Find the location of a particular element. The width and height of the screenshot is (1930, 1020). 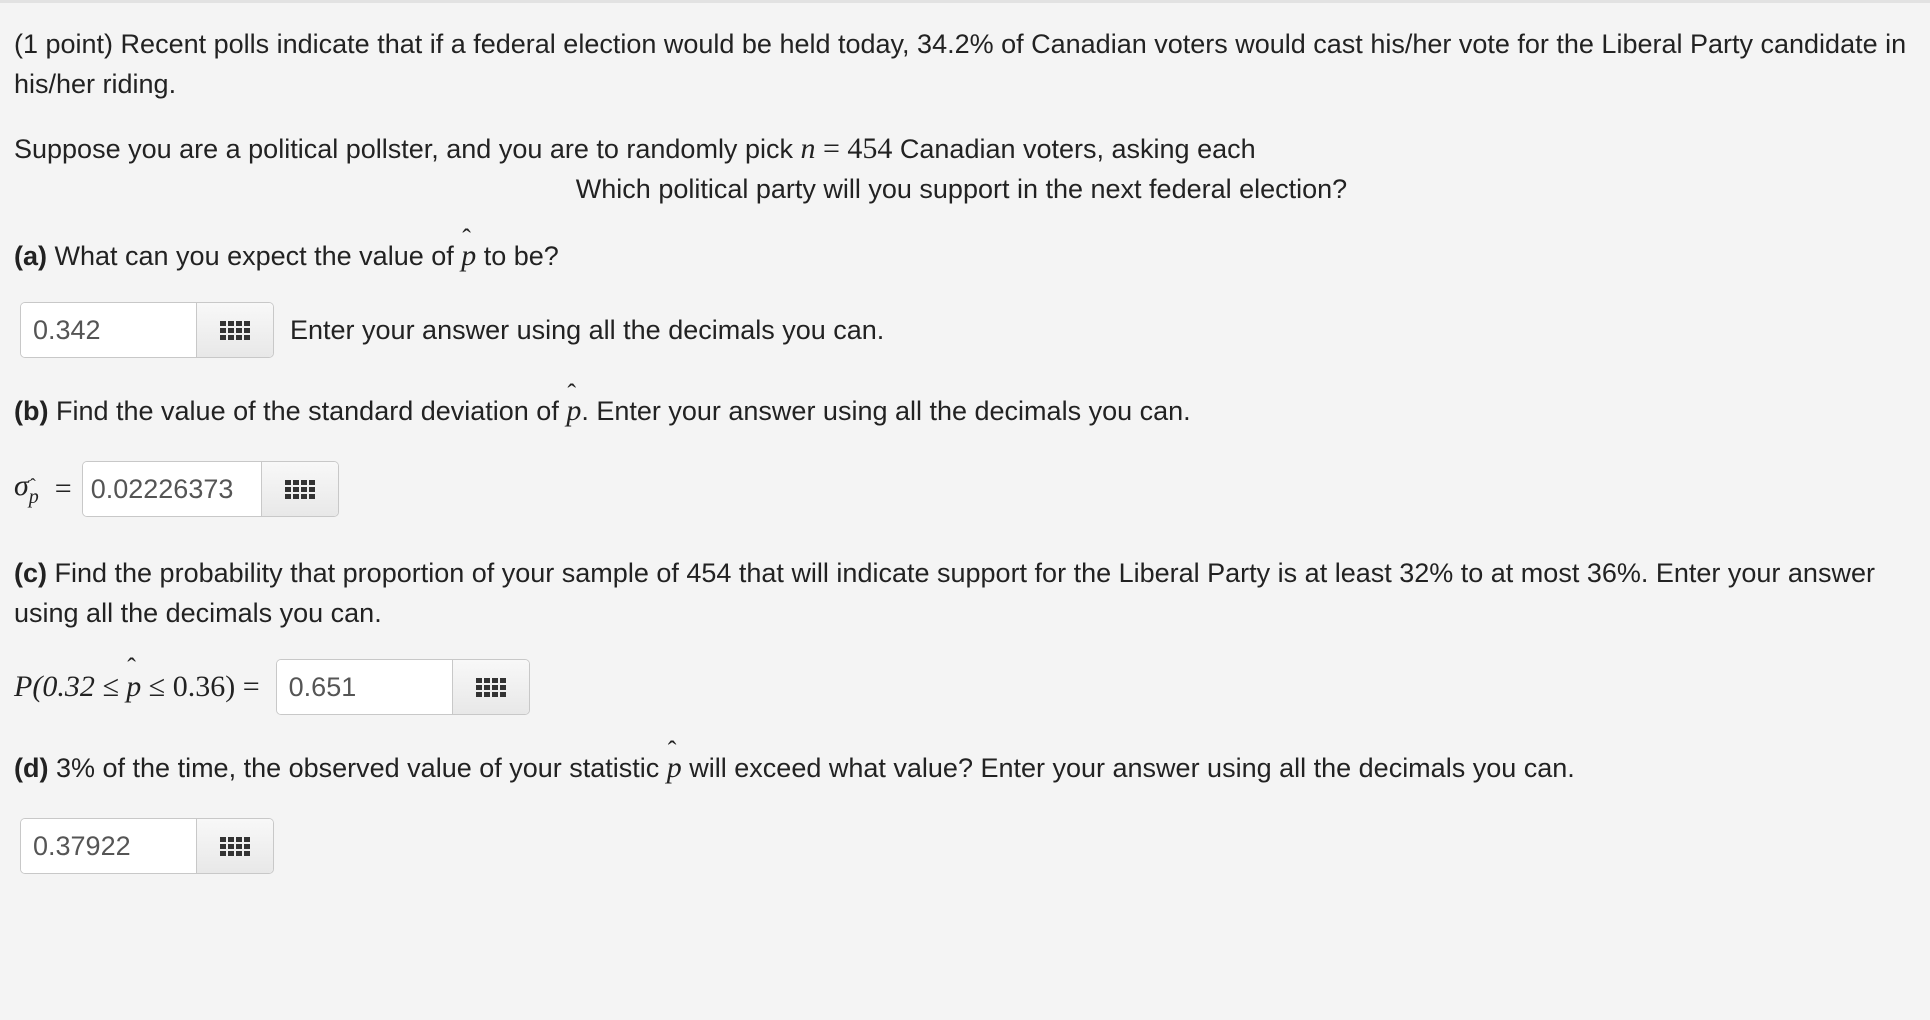

part-c-answer-row: P(0.32 ≤ ˆp ≤ 0.36) = is located at coordinates (961, 684).